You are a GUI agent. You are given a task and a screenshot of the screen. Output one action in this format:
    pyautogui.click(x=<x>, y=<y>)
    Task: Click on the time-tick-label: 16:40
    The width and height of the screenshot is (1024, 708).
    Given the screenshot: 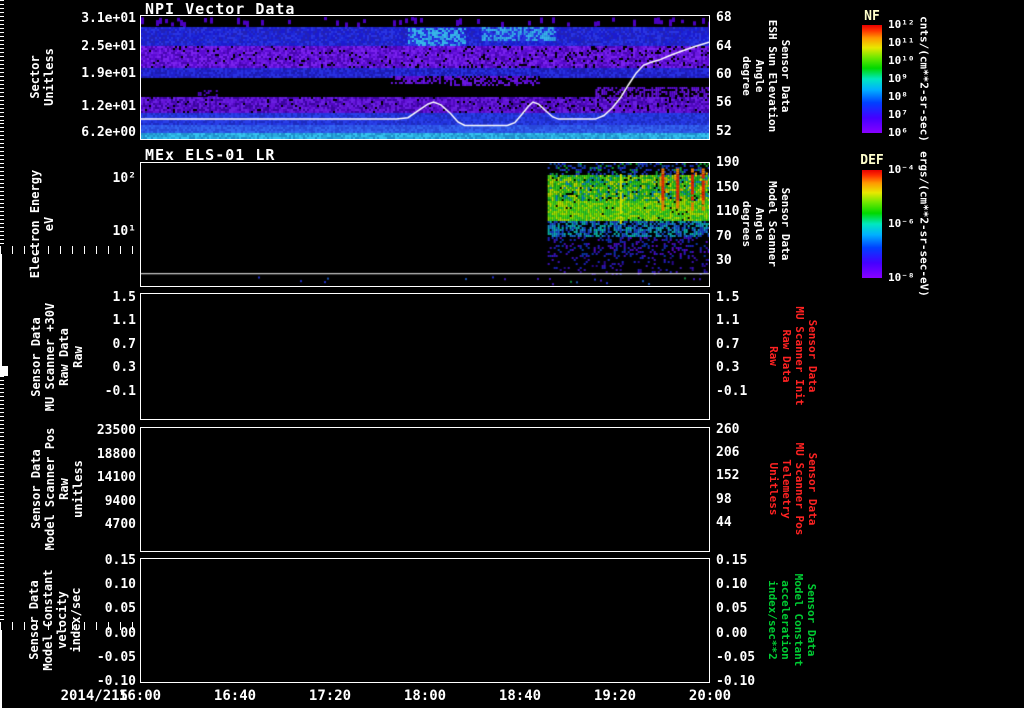 What is the action you would take?
    pyautogui.click(x=235, y=696)
    